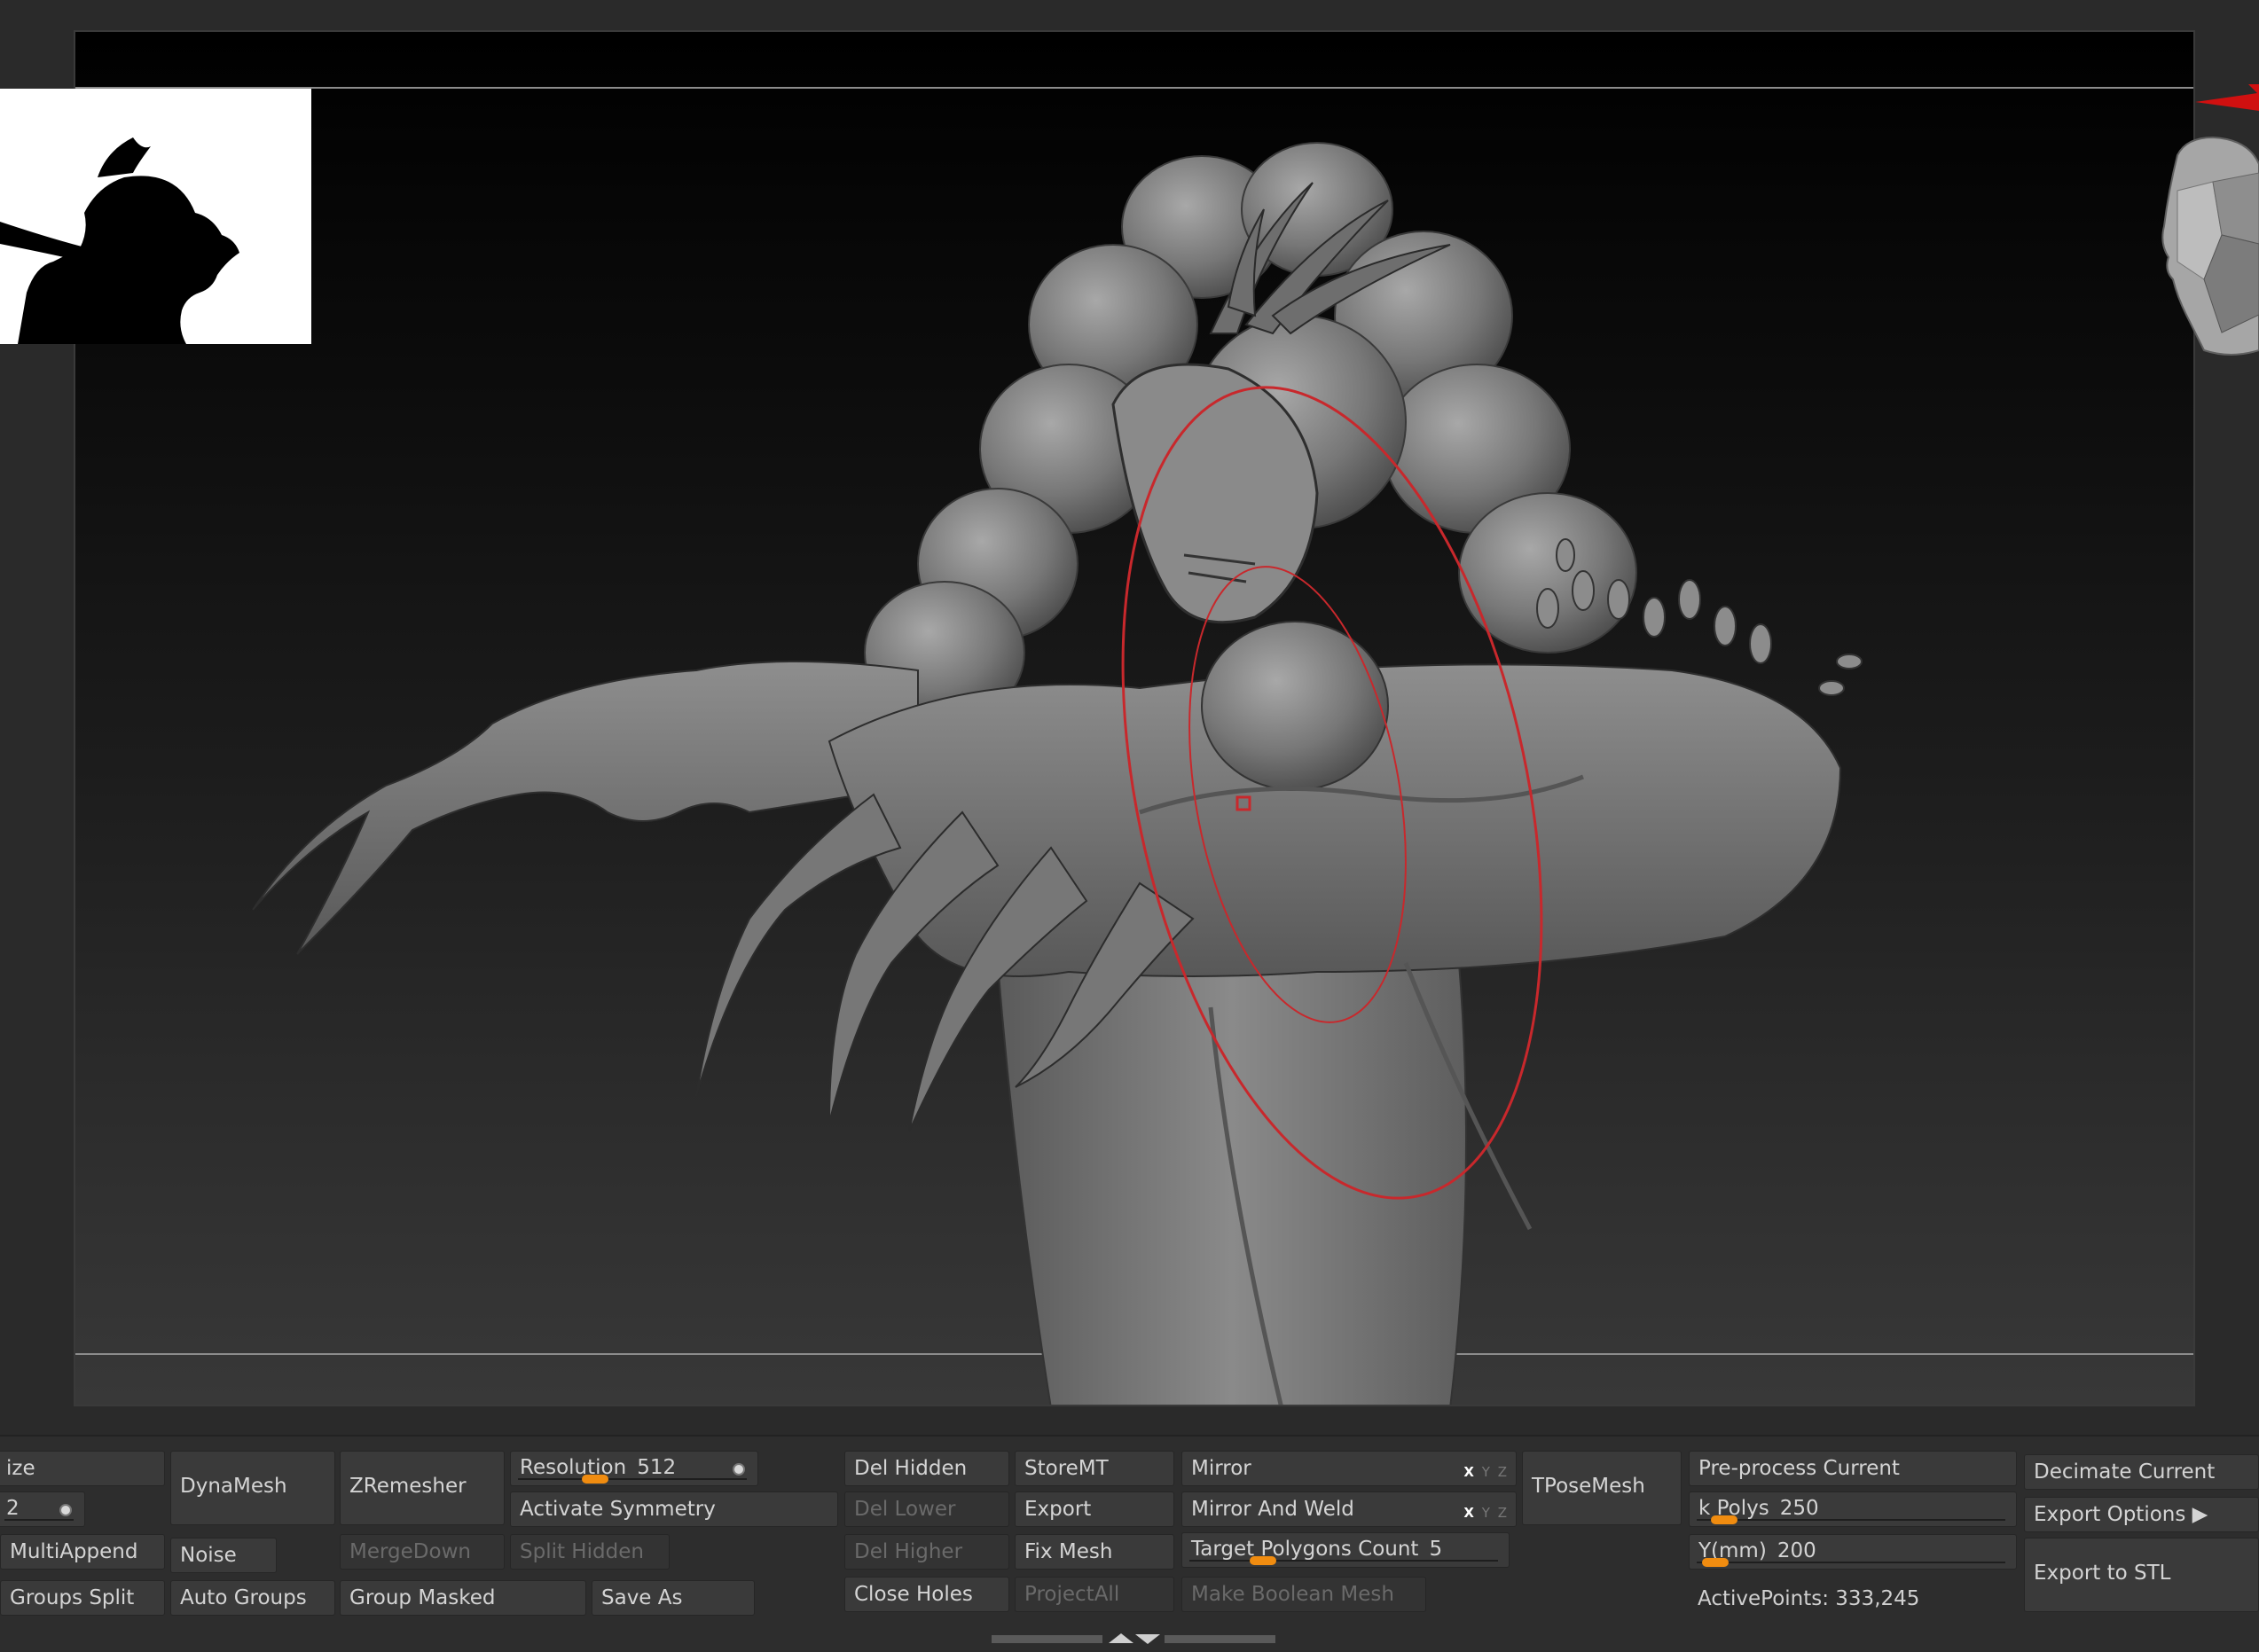 Image resolution: width=2259 pixels, height=1652 pixels. Describe the element at coordinates (1809, 1598) in the screenshot. I see `active-points-readout: ActivePoints: 333,245` at that location.